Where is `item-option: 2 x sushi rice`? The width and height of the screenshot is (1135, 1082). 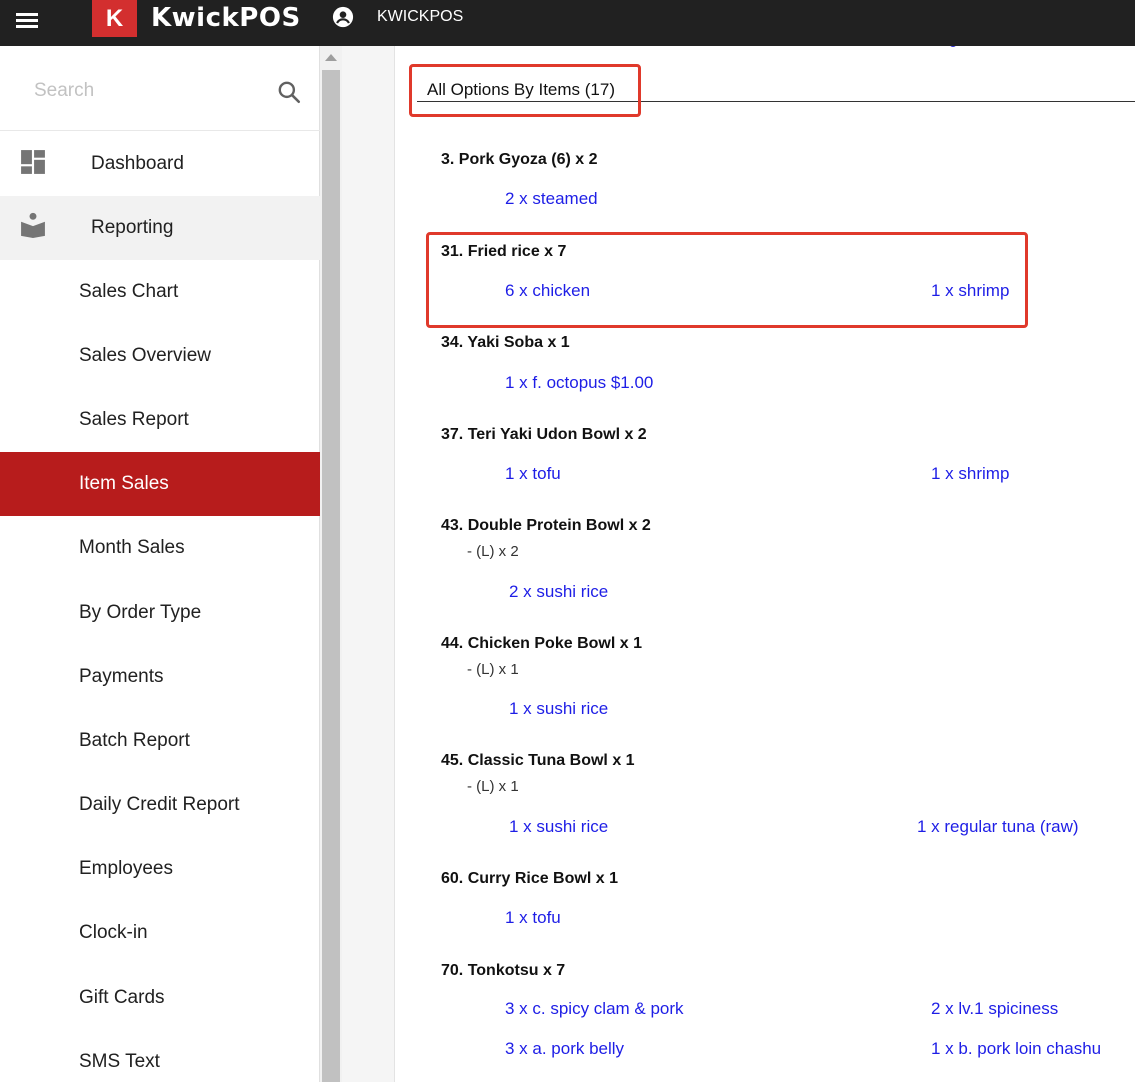 item-option: 2 x sushi rice is located at coordinates (558, 592).